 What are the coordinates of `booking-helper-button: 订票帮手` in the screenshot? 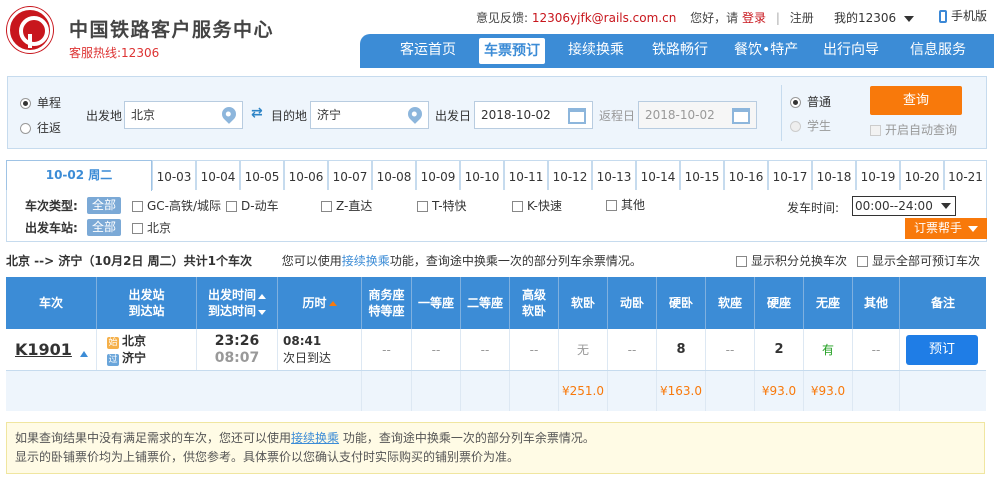 It's located at (946, 228).